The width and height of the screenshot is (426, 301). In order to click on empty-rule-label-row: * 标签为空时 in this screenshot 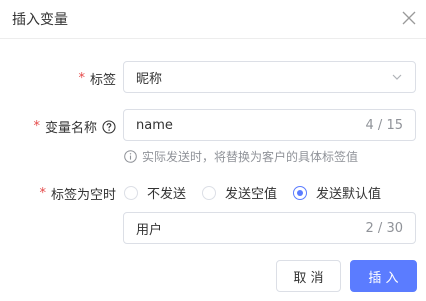, I will do `click(77, 193)`.